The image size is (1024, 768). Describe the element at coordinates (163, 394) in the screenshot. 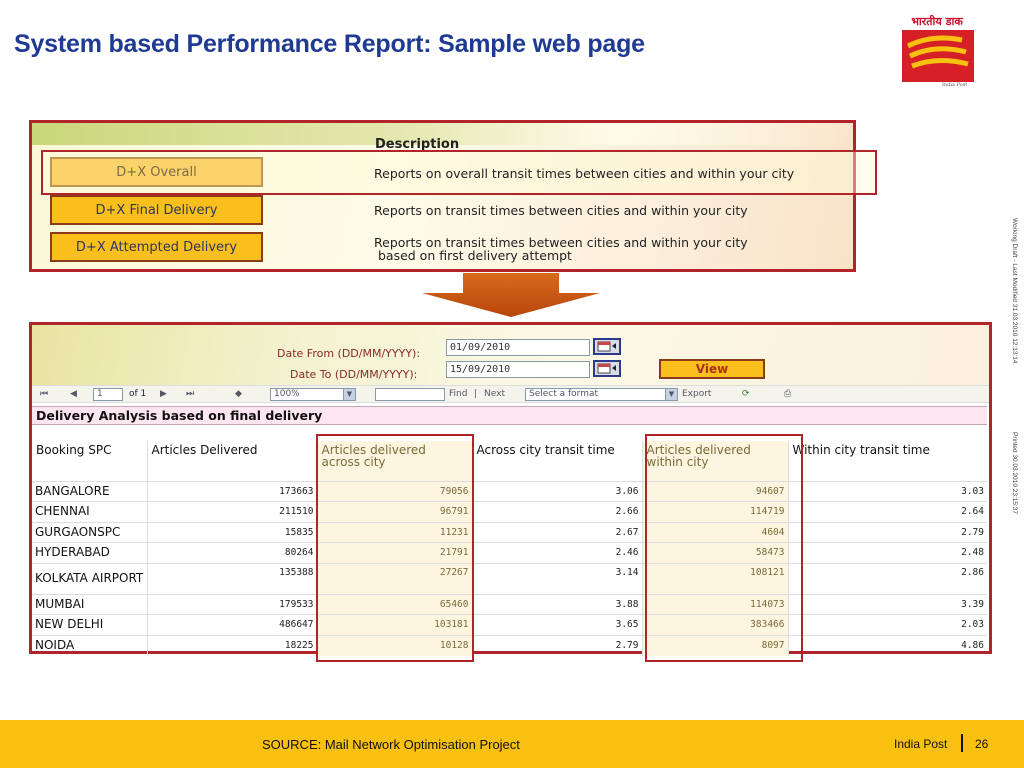

I see `next-page-icon: ▶` at that location.